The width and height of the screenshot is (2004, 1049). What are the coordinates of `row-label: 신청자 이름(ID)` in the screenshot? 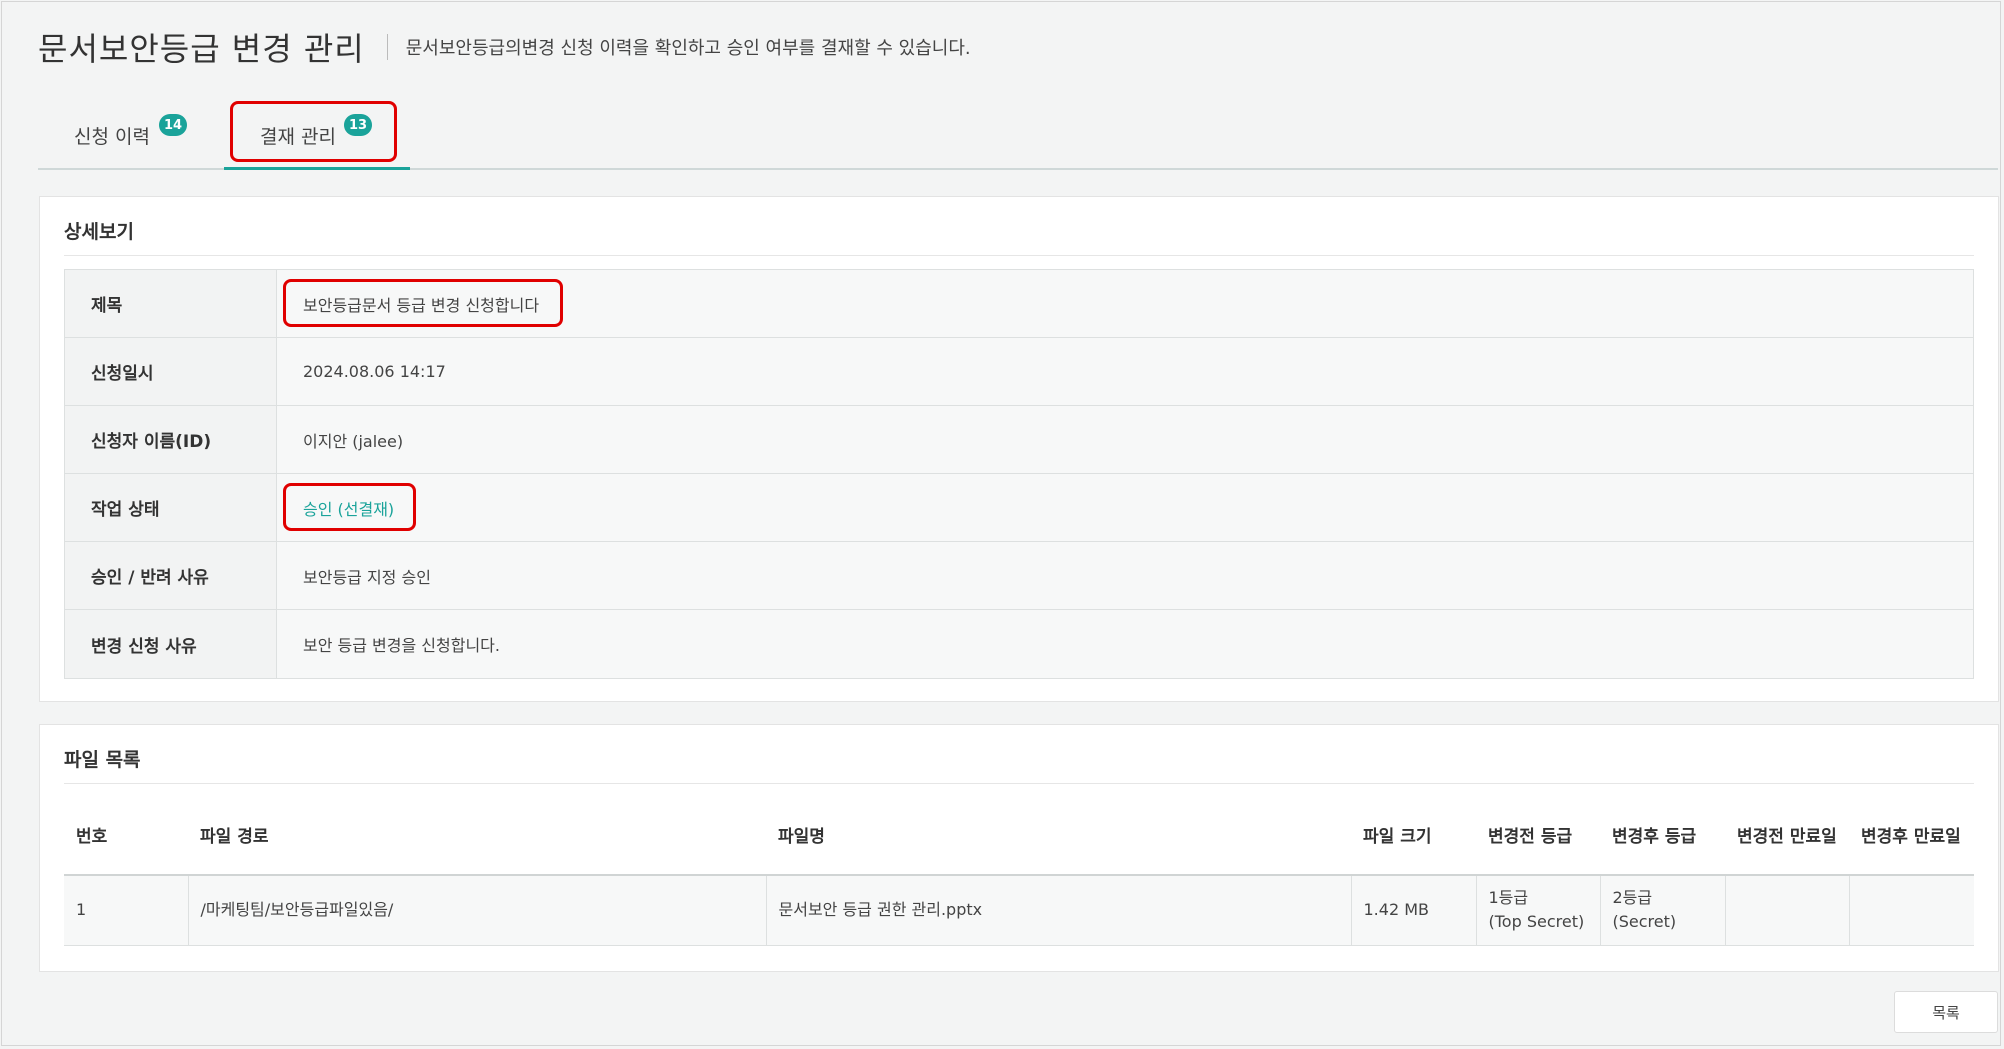 It's located at (171, 439).